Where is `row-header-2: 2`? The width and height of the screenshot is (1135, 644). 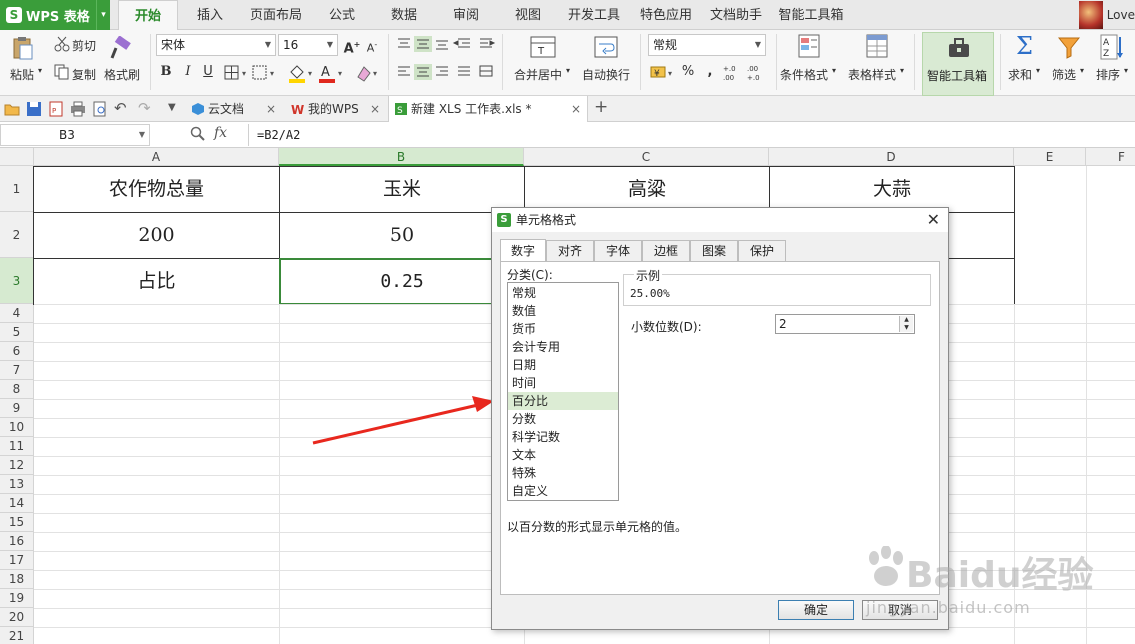 row-header-2: 2 is located at coordinates (17, 235).